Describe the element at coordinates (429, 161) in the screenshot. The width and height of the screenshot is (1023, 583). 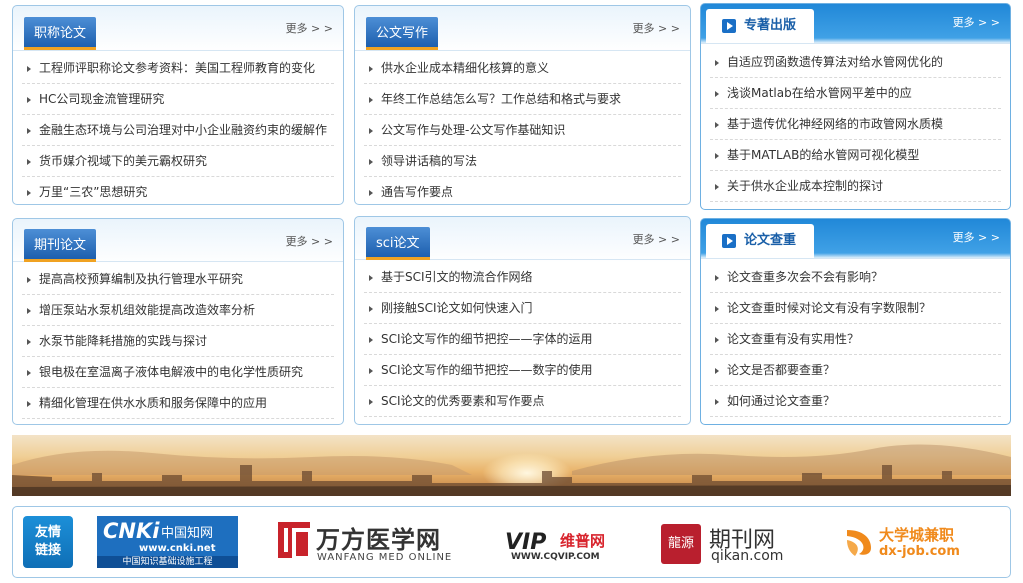
I see `article-link: 领导讲话稿的写法` at that location.